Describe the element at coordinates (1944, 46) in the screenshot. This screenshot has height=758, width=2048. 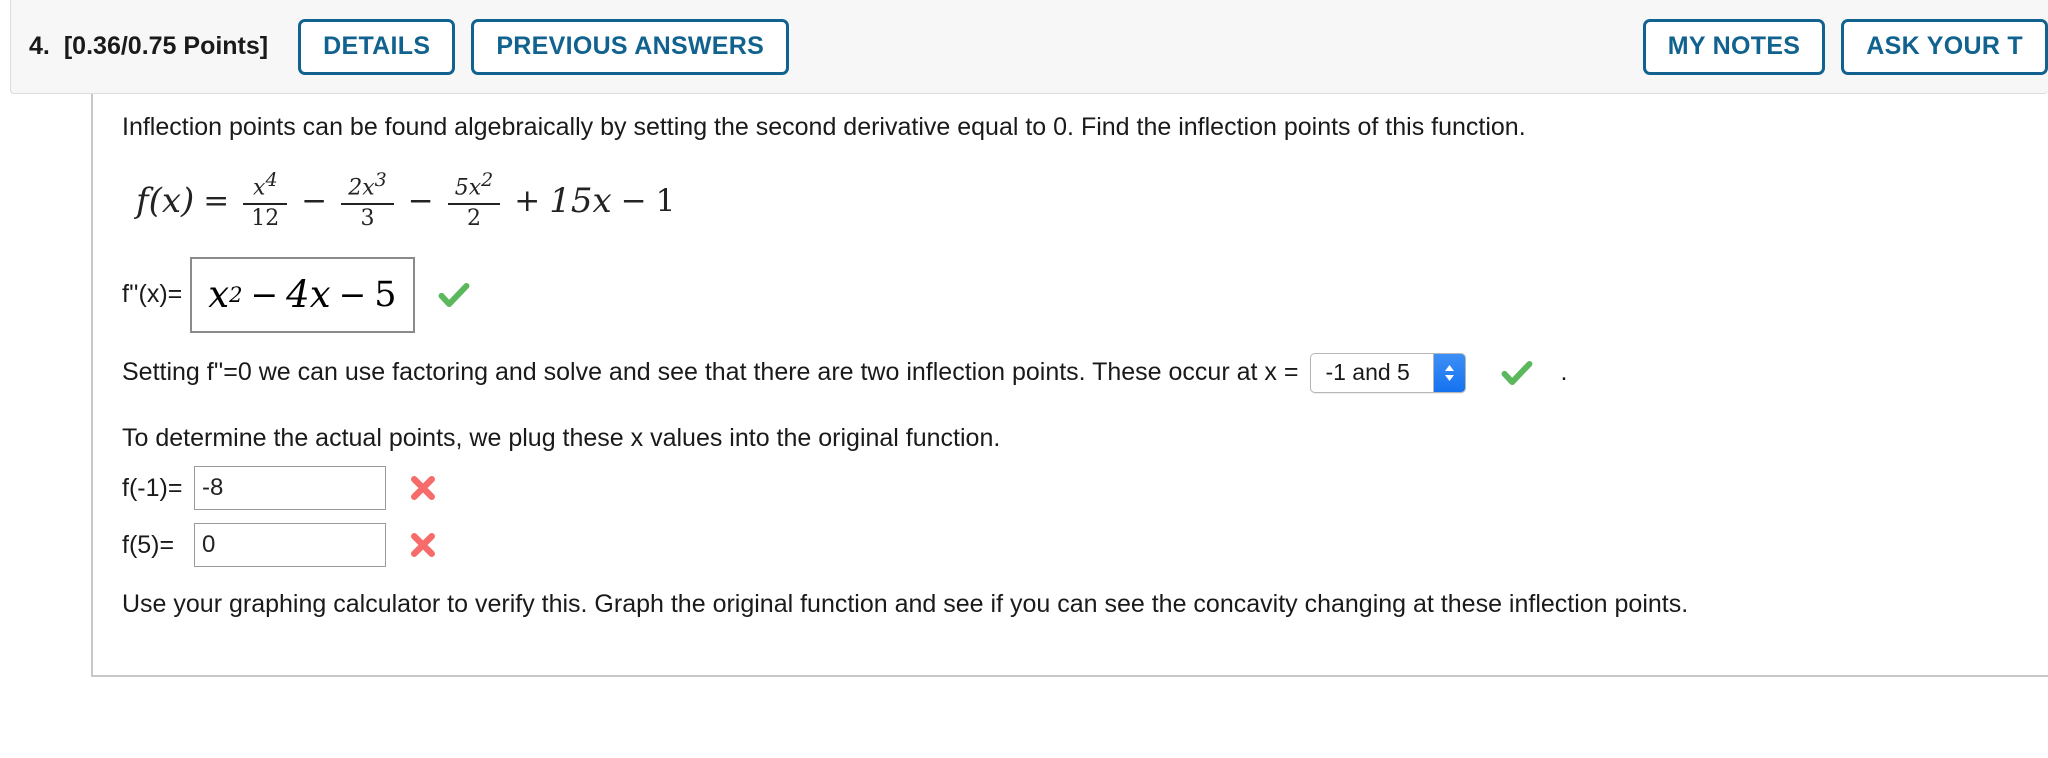
I see `ask-your-teacher-button: ASK YOUR T` at that location.